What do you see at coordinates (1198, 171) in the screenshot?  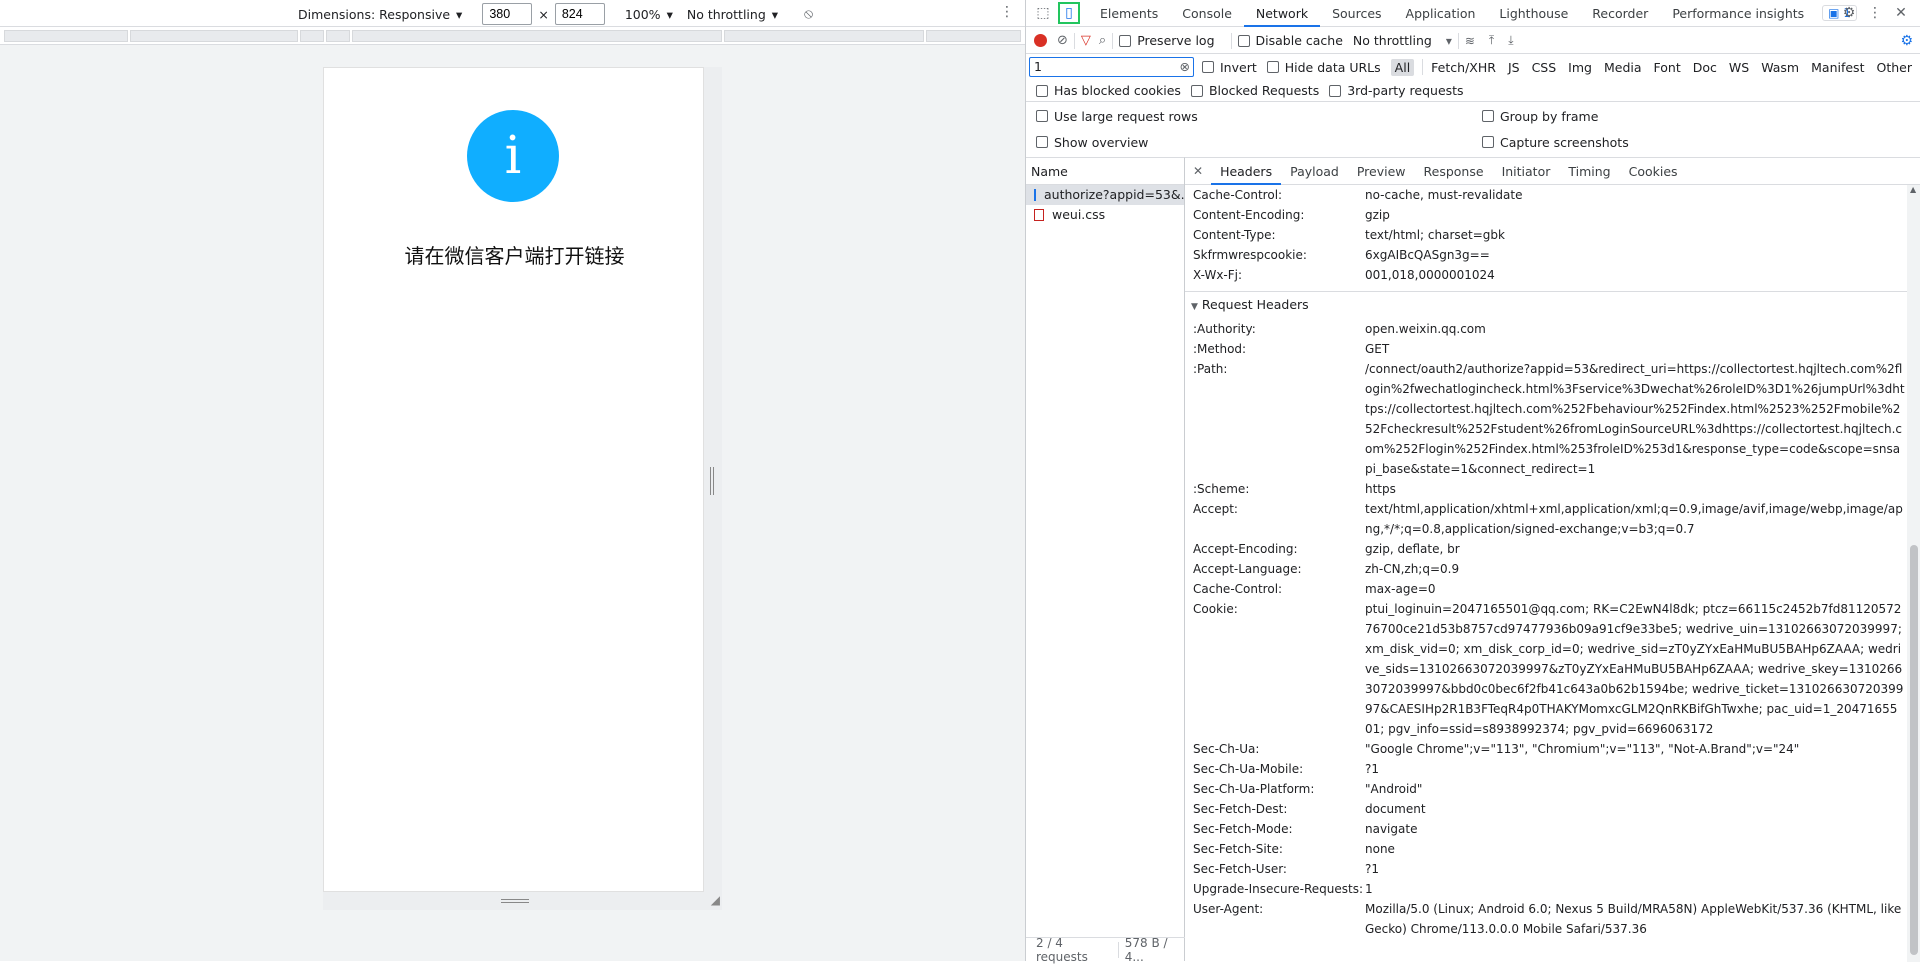 I see `close-detail-icon: ✕` at bounding box center [1198, 171].